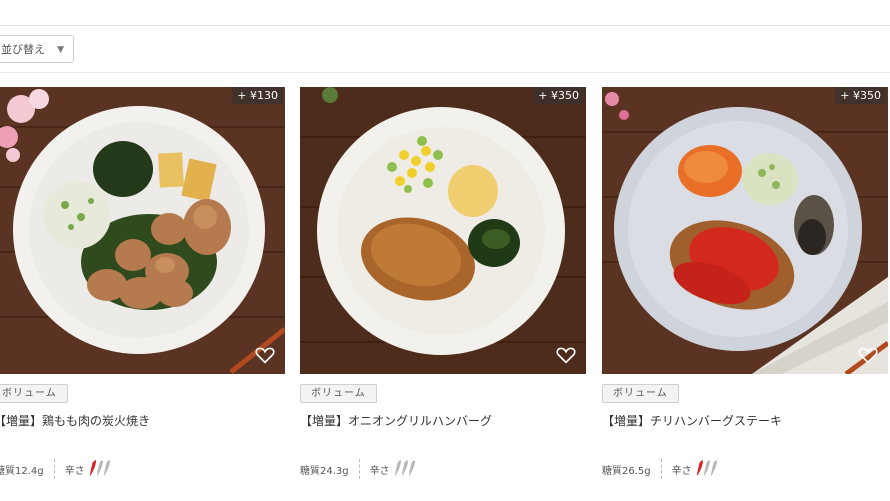  I want to click on price-badge: + ¥130, so click(257, 95).